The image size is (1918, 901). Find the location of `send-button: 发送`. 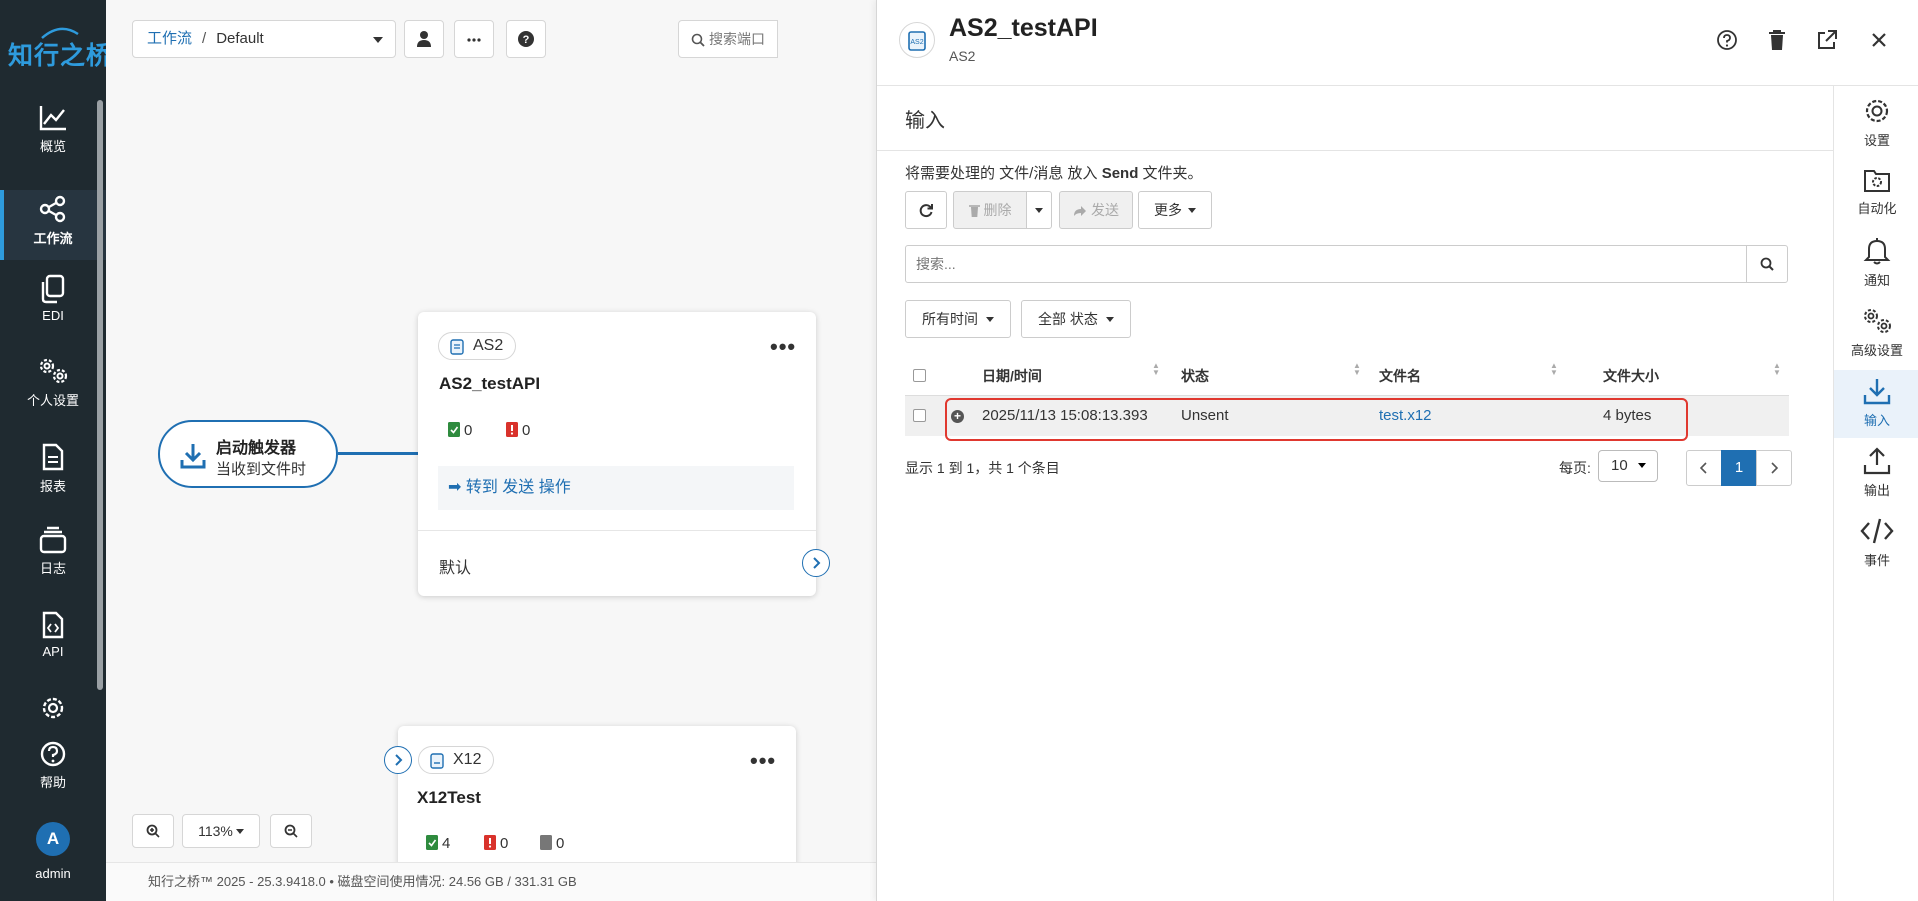

send-button: 发送 is located at coordinates (1096, 210).